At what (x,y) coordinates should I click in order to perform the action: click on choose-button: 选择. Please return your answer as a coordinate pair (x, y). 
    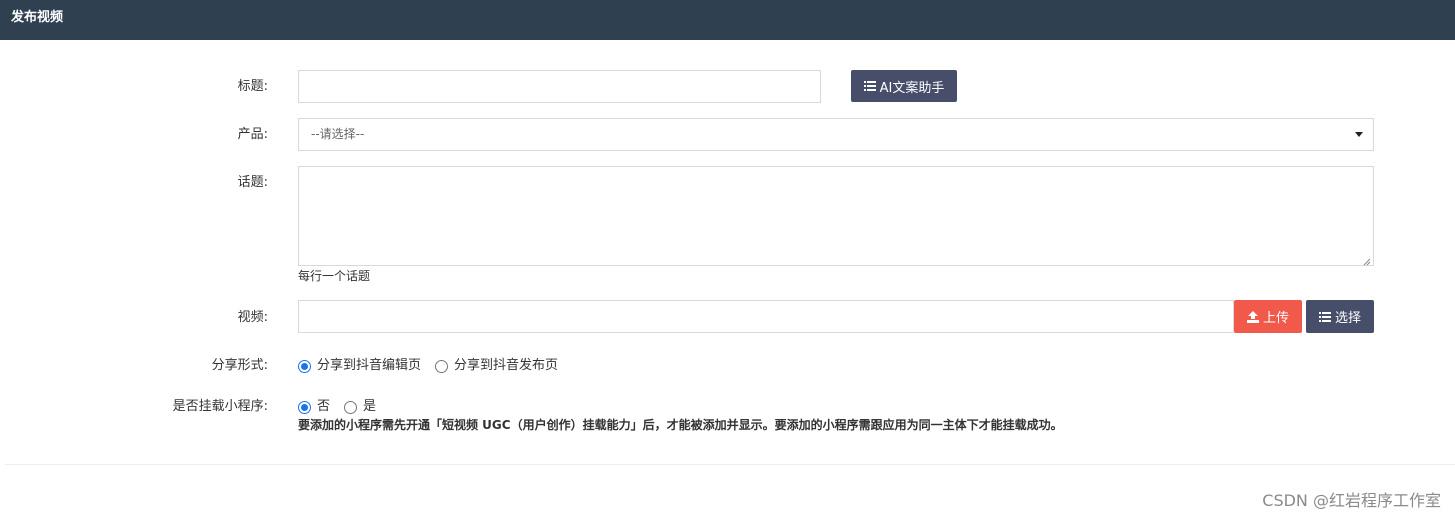
    Looking at the image, I should click on (1340, 316).